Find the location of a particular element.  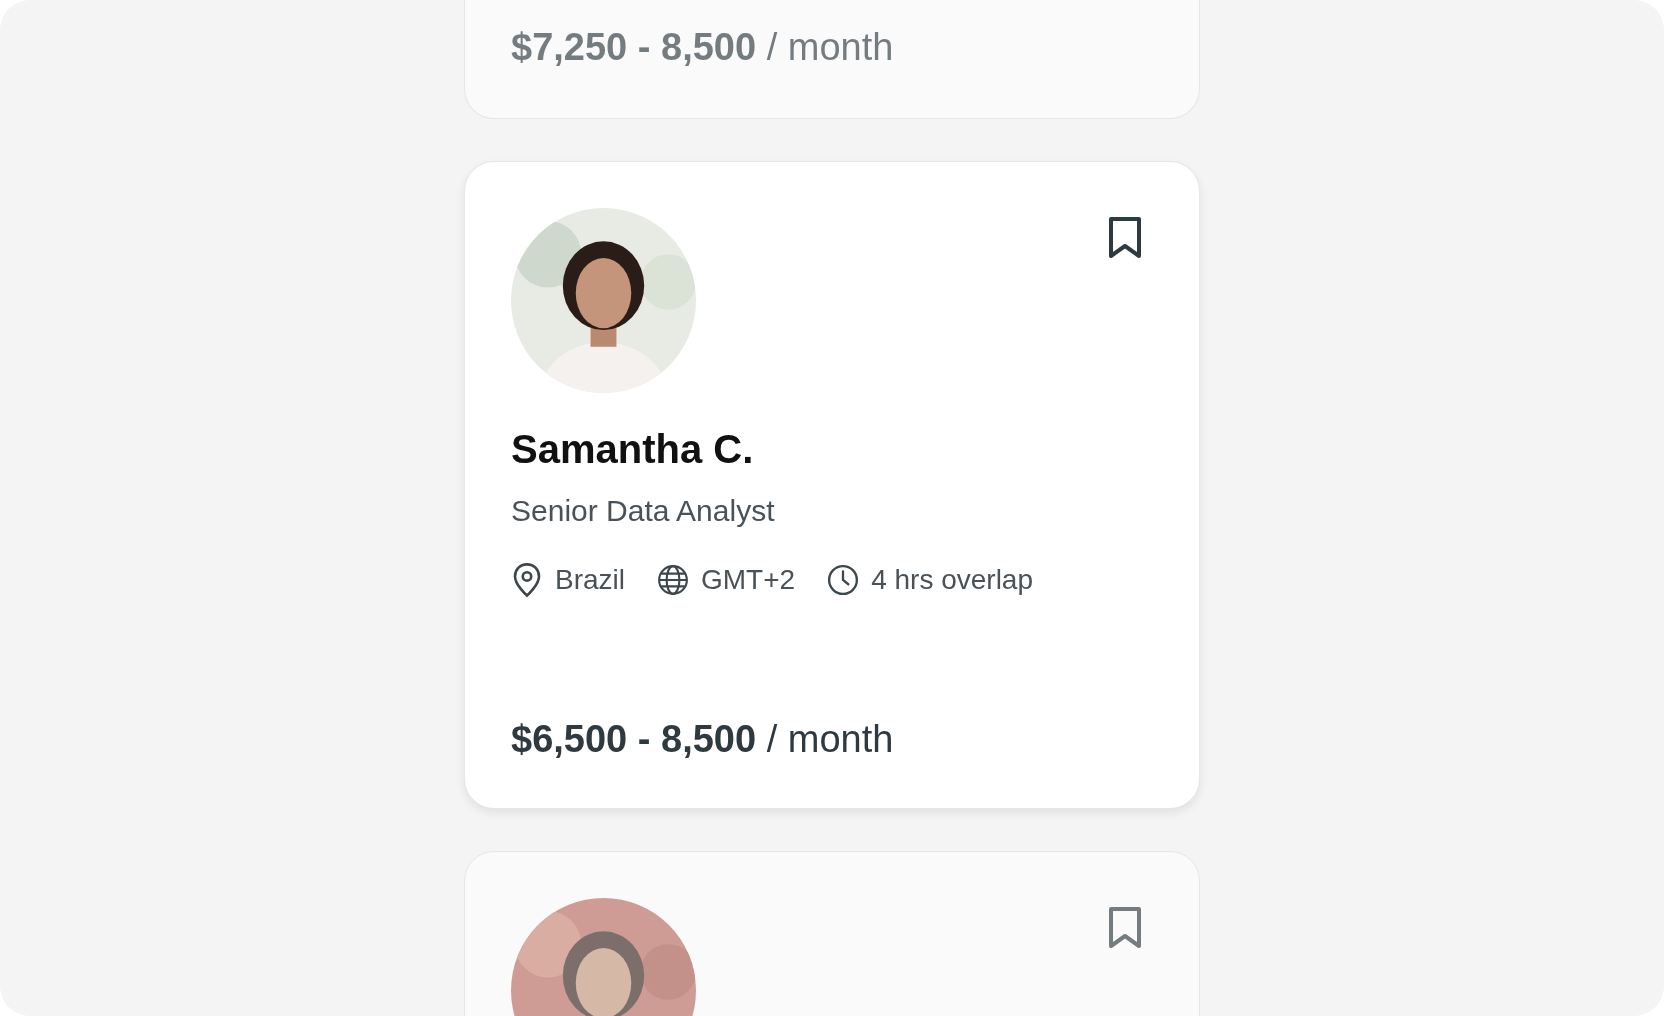

salary-text: $7,250 - 8,500 / month is located at coordinates (703, 47).